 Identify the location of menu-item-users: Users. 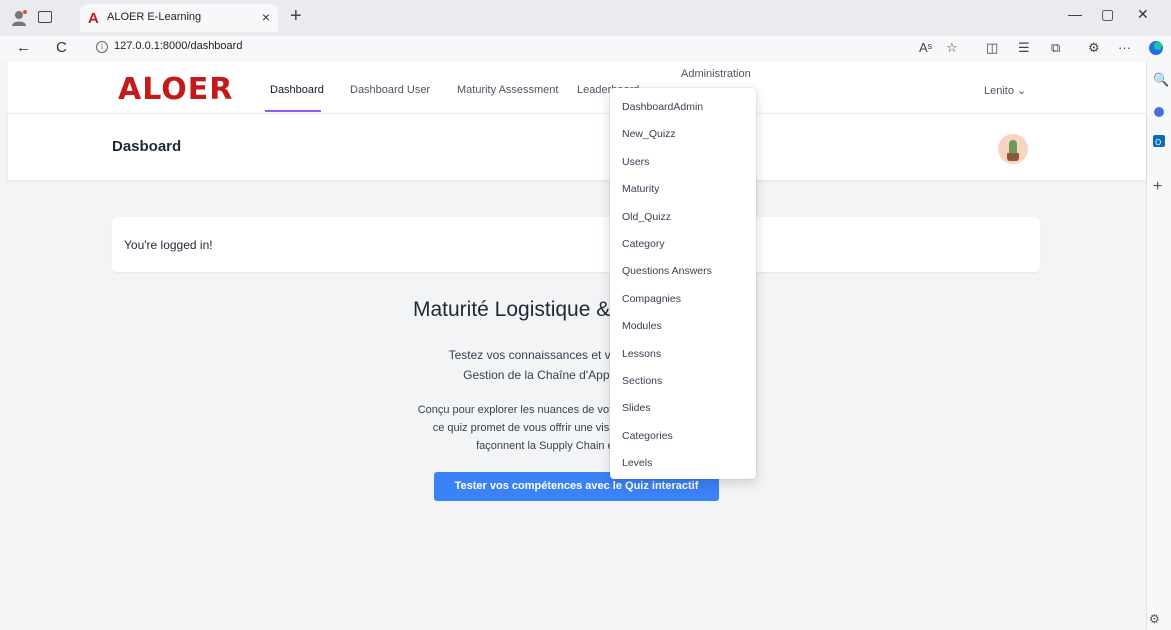
(635, 162).